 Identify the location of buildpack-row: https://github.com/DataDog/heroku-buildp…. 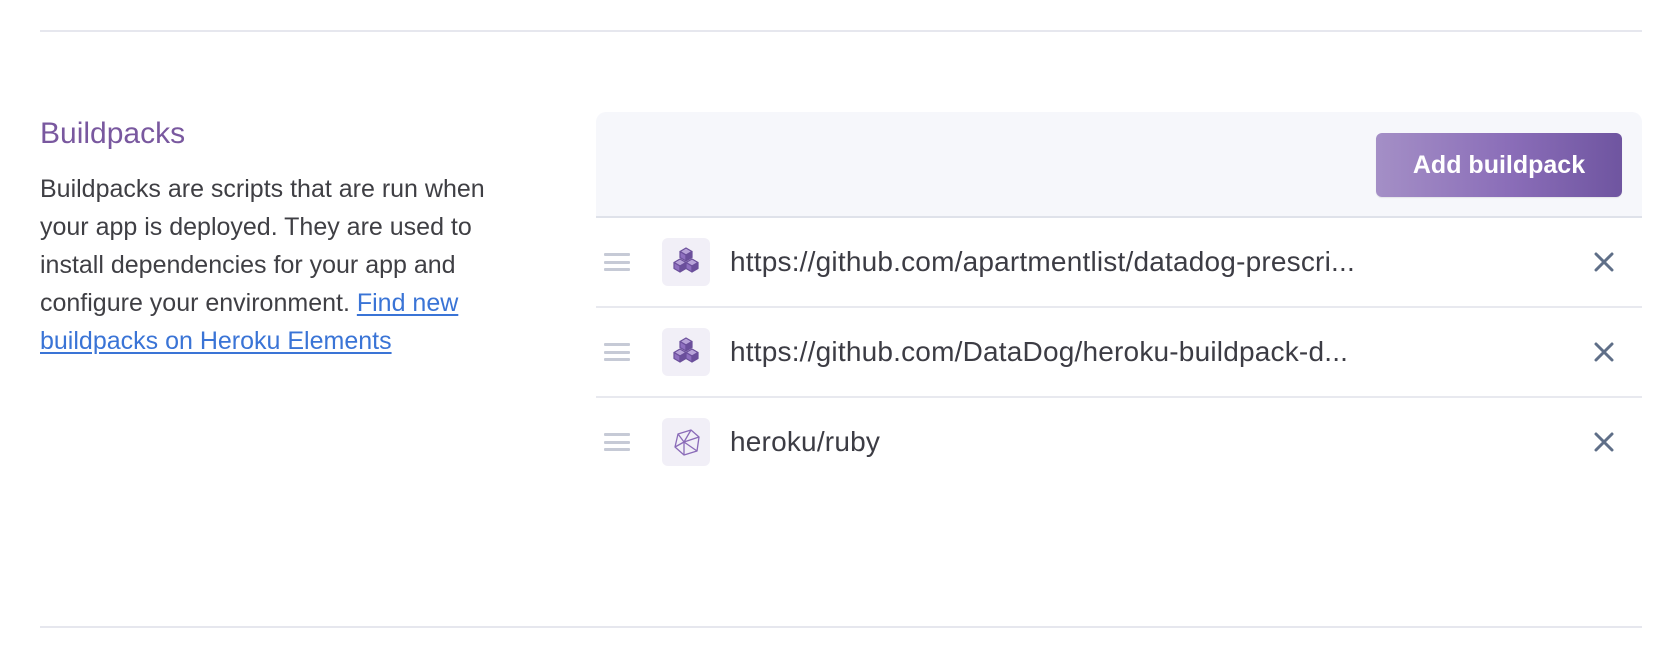
(1119, 353).